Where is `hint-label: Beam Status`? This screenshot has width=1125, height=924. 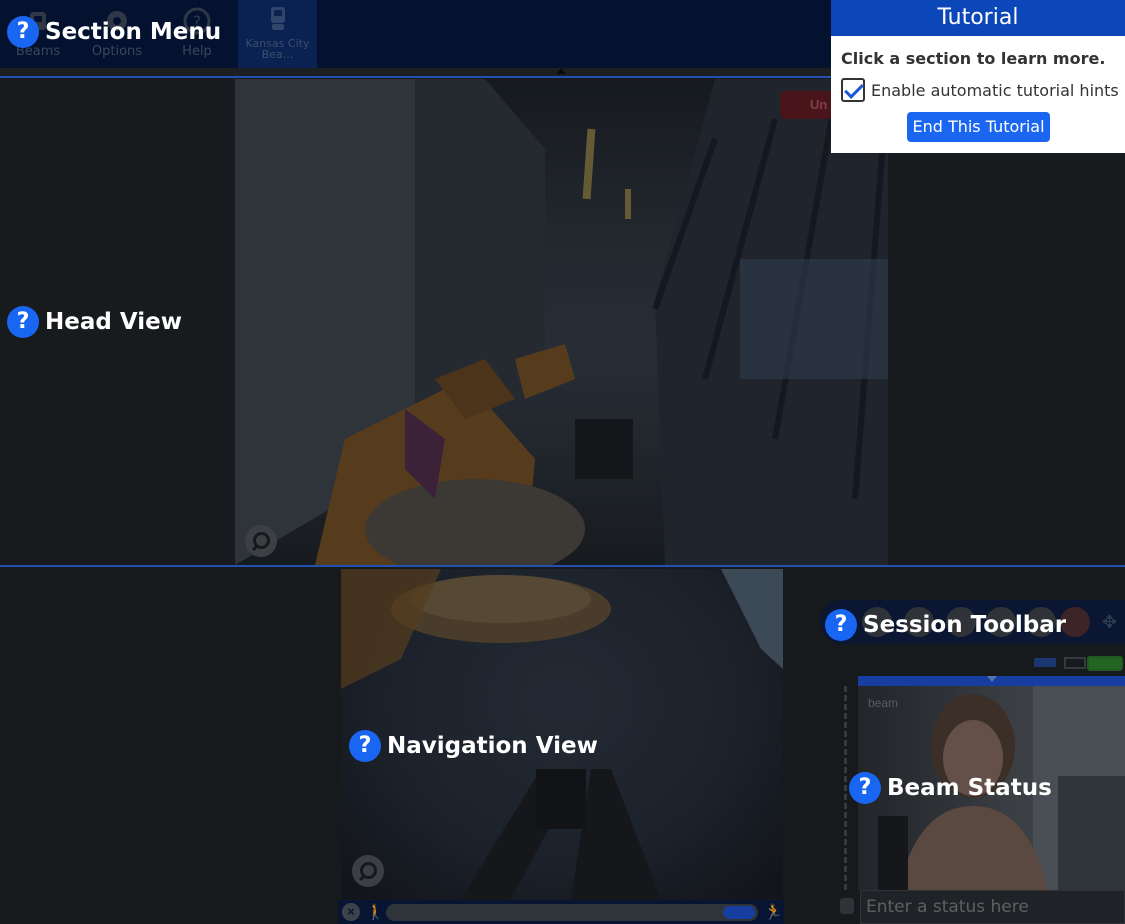
hint-label: Beam Status is located at coordinates (969, 788).